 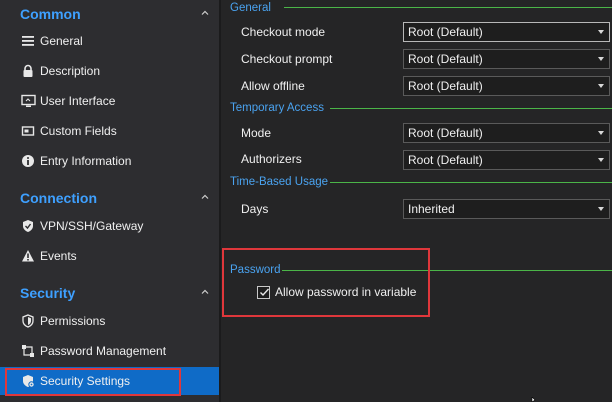 What do you see at coordinates (28, 41) in the screenshot?
I see `list-icon` at bounding box center [28, 41].